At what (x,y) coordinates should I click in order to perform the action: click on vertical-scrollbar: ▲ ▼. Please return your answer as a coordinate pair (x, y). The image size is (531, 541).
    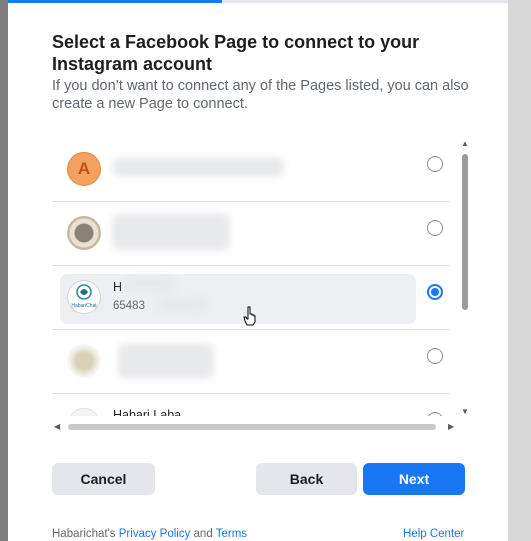
    Looking at the image, I should click on (465, 278).